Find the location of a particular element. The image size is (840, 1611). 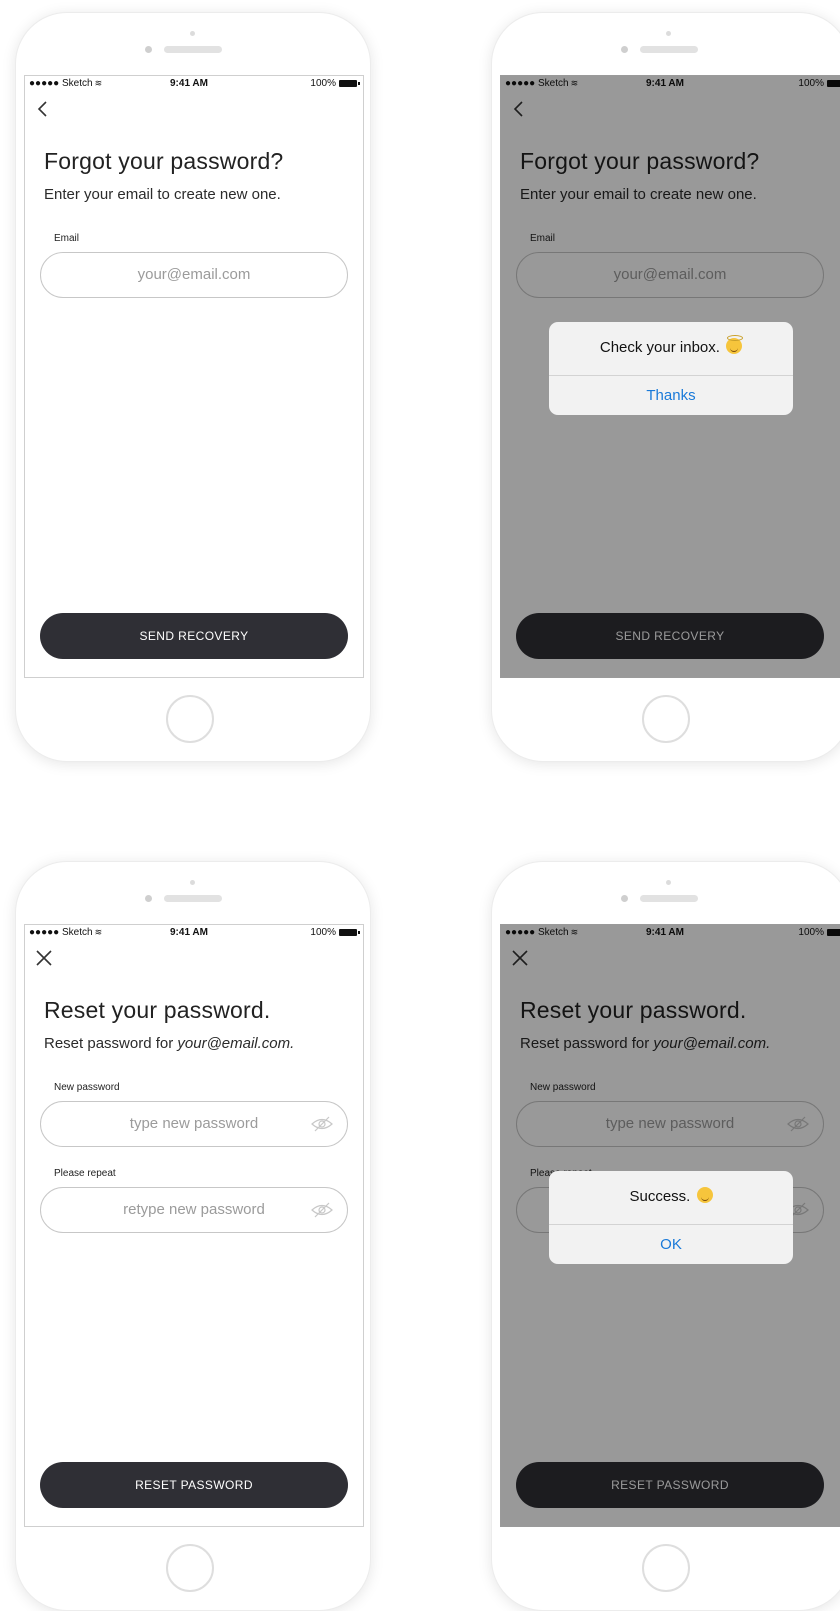

email-label: Email is located at coordinates (67, 238).